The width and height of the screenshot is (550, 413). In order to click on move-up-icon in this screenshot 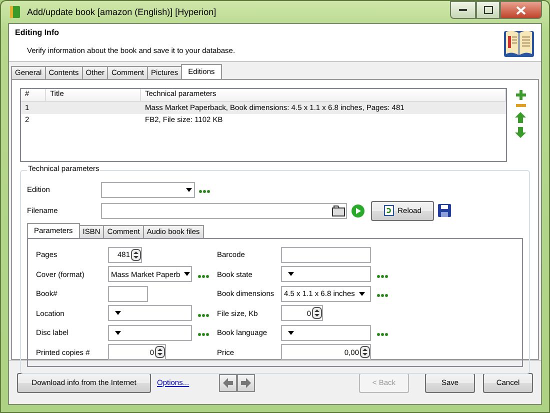, I will do `click(520, 117)`.